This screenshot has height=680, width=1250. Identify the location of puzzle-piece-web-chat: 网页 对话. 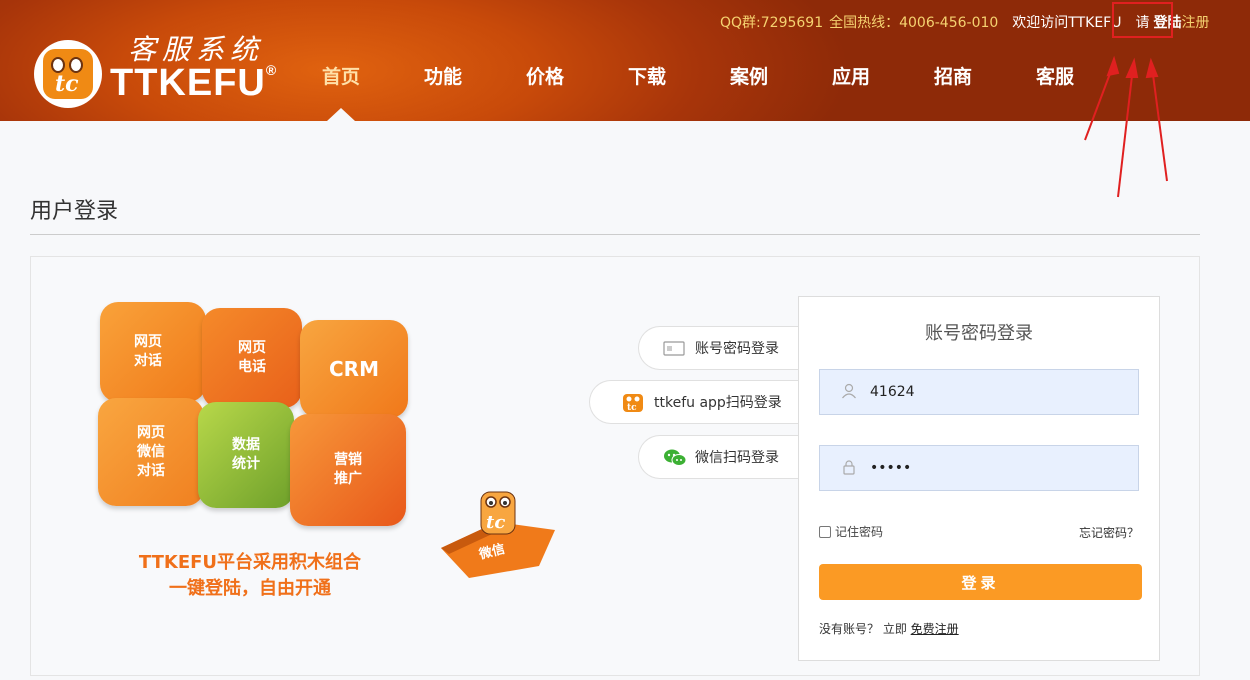
(153, 352).